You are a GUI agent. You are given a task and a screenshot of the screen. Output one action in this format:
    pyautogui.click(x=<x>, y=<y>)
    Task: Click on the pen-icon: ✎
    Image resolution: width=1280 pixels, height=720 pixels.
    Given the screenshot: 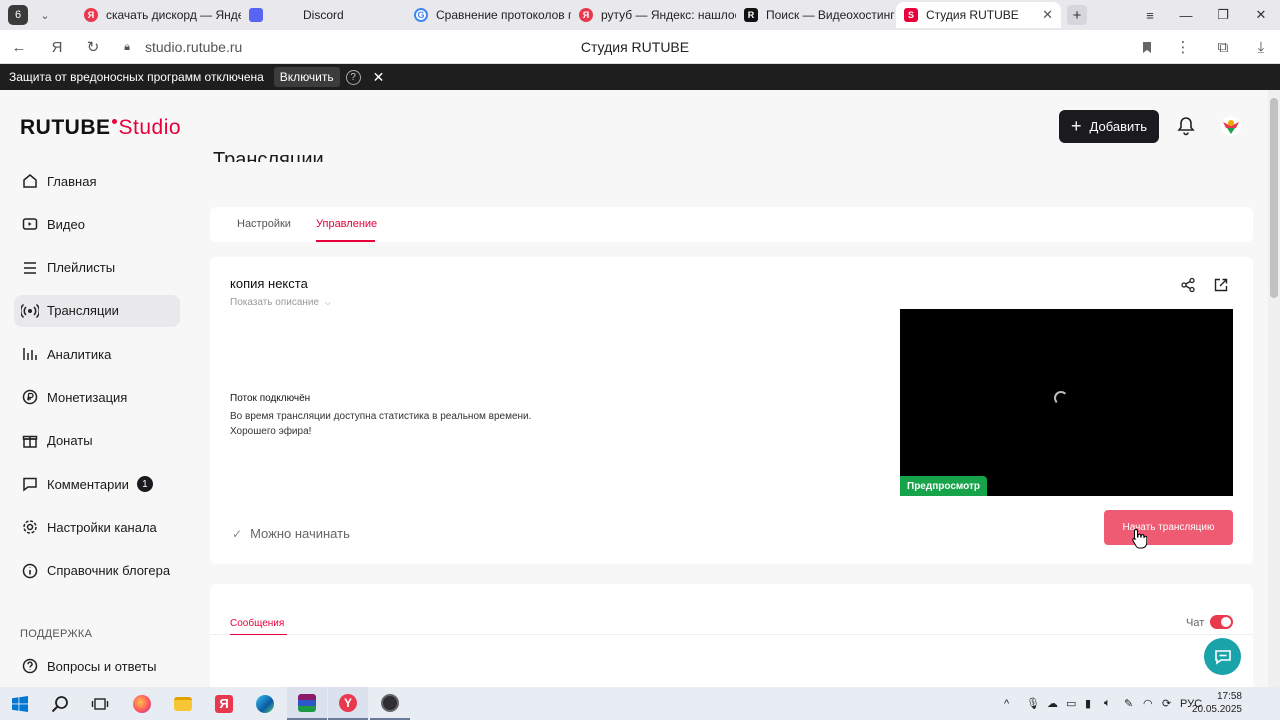 What is the action you would take?
    pyautogui.click(x=1128, y=703)
    